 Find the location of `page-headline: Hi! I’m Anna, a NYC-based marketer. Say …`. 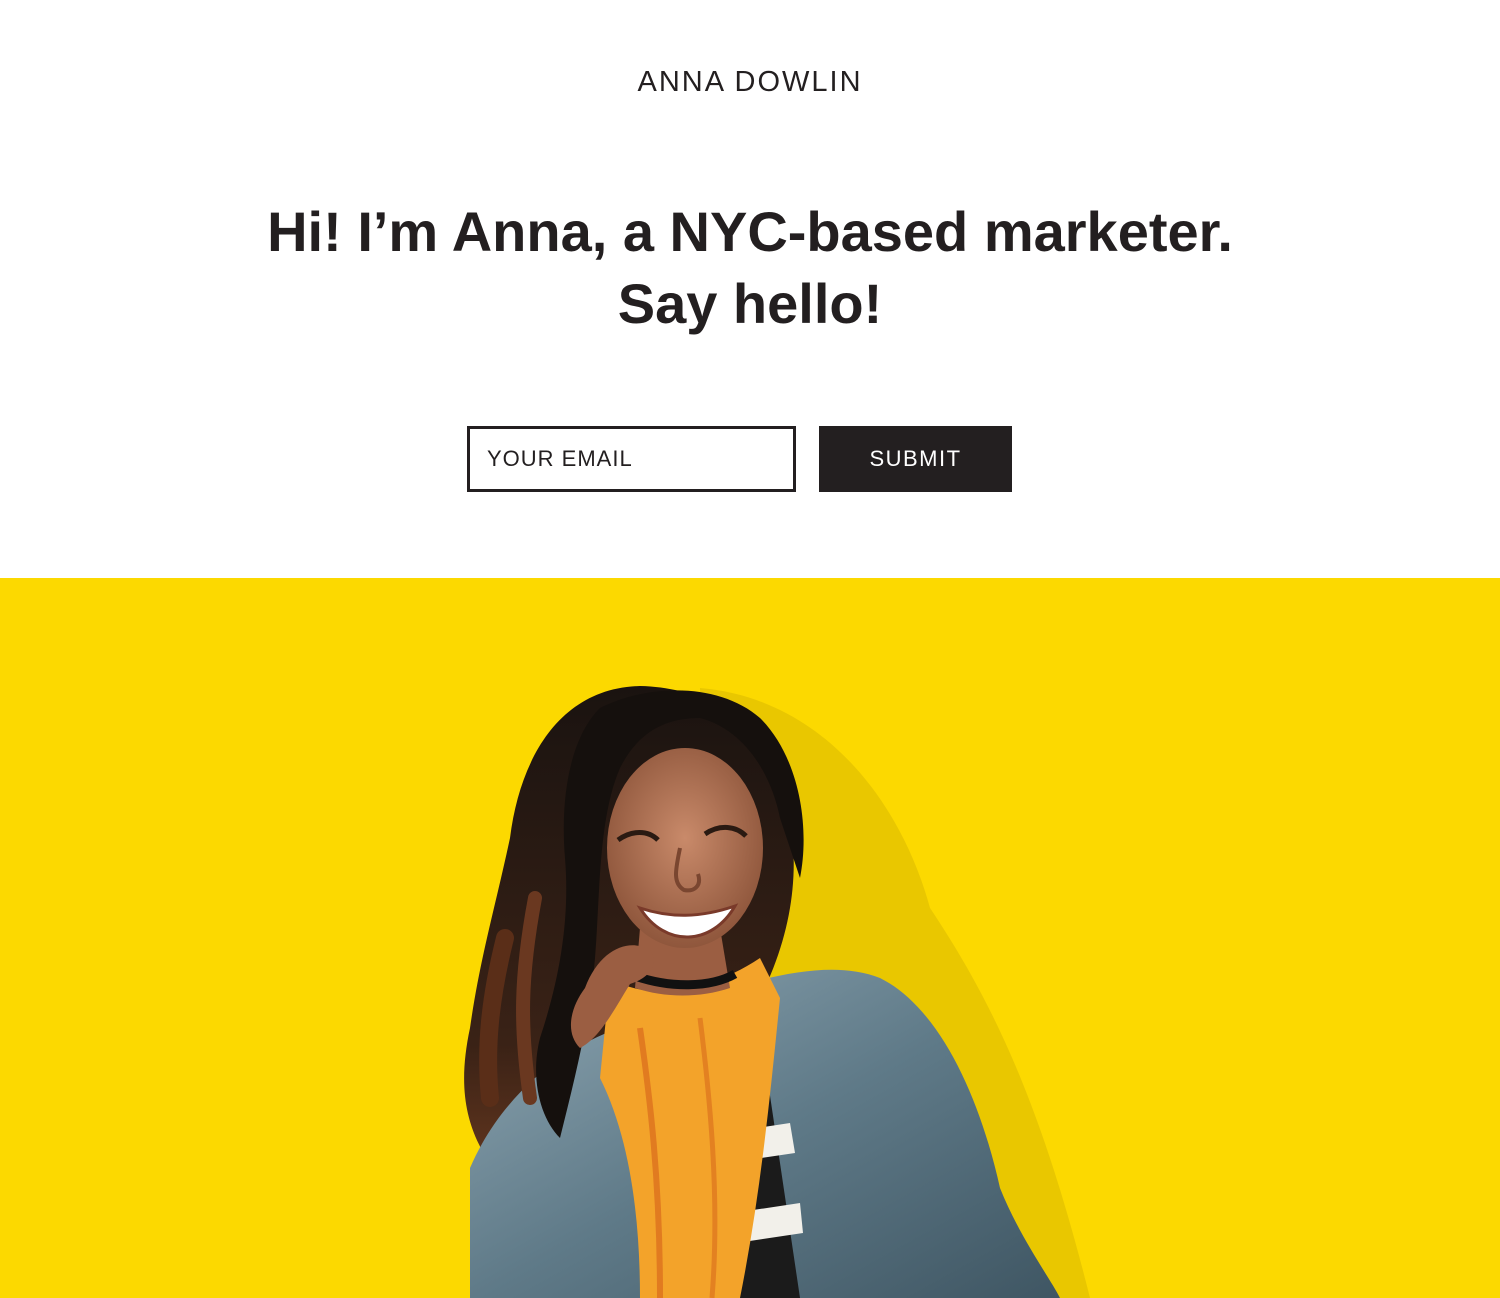

page-headline: Hi! I’m Anna, a NYC-based marketer. Say … is located at coordinates (750, 268).